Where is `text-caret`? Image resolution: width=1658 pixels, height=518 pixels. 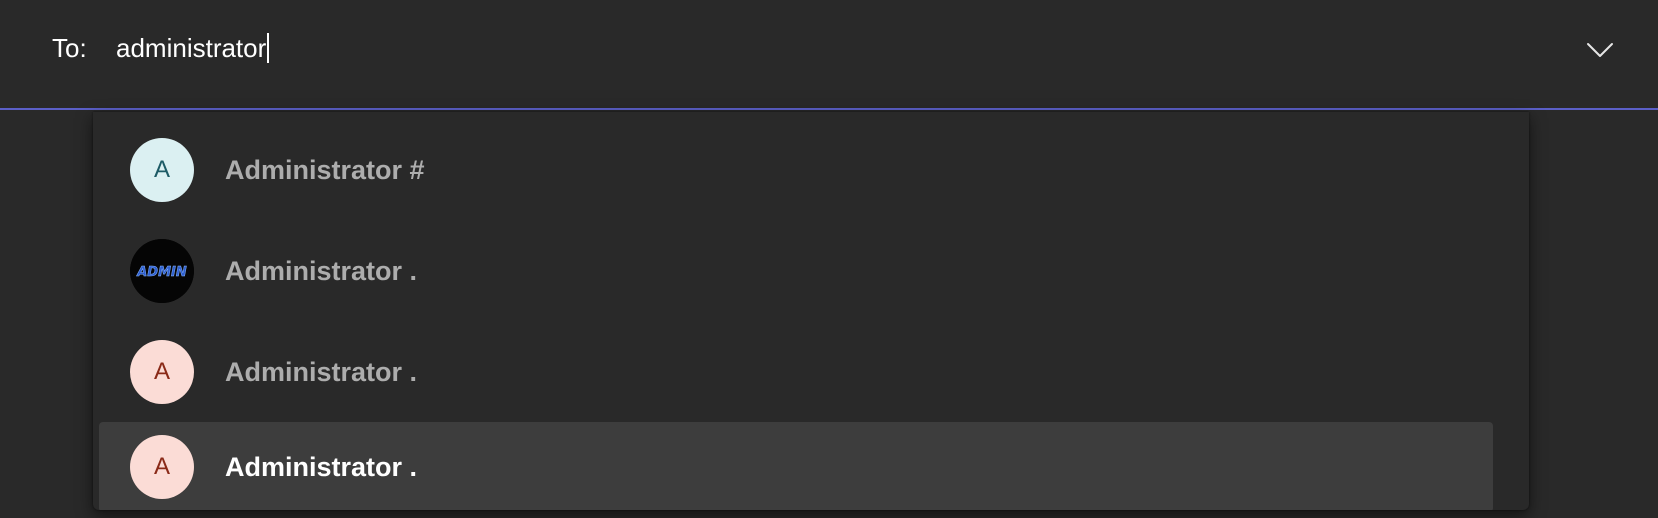 text-caret is located at coordinates (268, 48).